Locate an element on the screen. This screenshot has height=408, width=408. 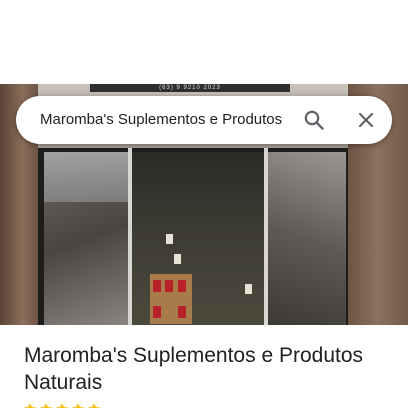
search-button is located at coordinates (314, 120).